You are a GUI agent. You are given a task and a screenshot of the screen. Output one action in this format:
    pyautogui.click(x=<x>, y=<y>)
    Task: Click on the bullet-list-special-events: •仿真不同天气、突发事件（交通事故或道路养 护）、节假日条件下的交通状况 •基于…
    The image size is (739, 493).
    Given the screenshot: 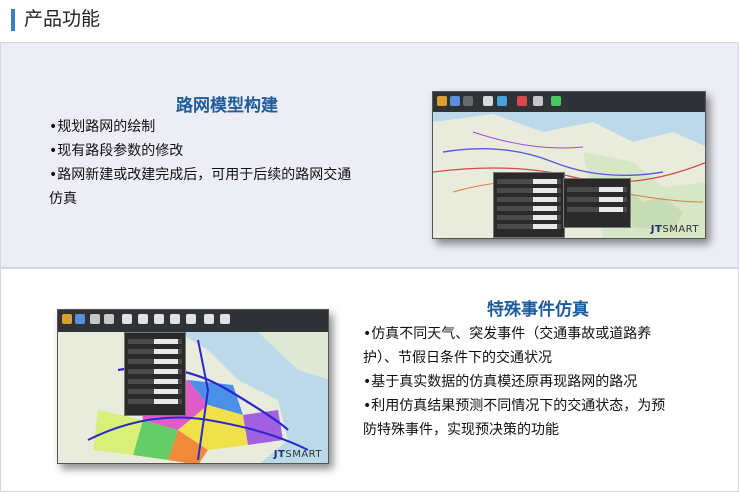 What is the action you would take?
    pyautogui.click(x=514, y=382)
    